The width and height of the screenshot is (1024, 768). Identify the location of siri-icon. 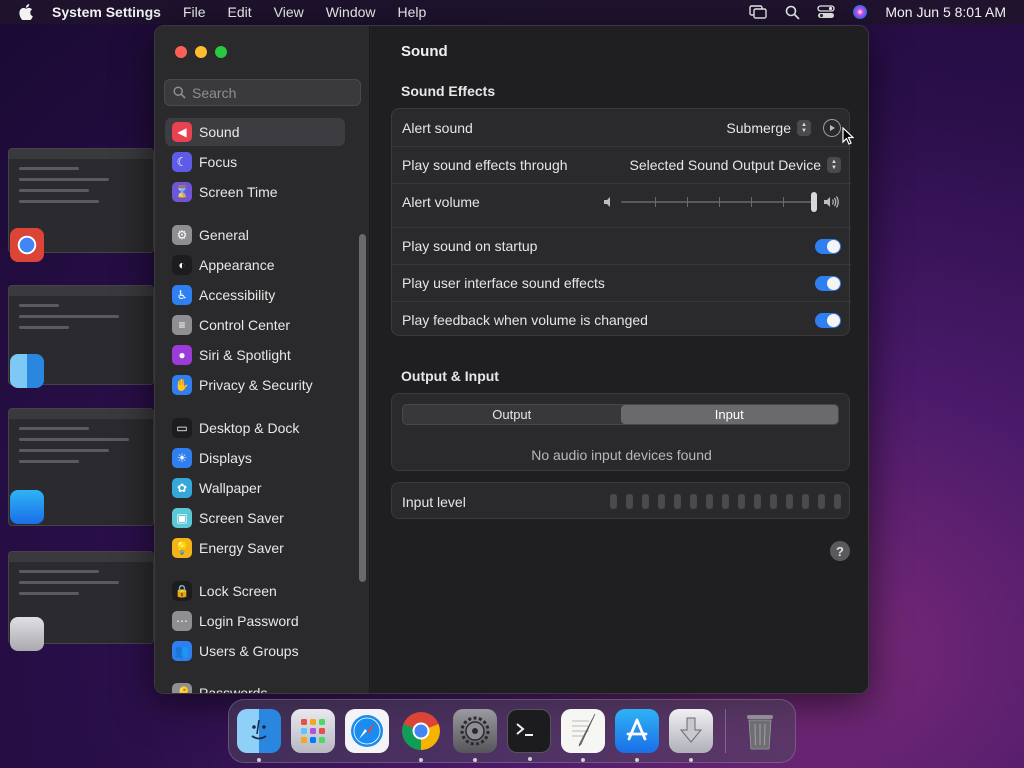
(860, 12).